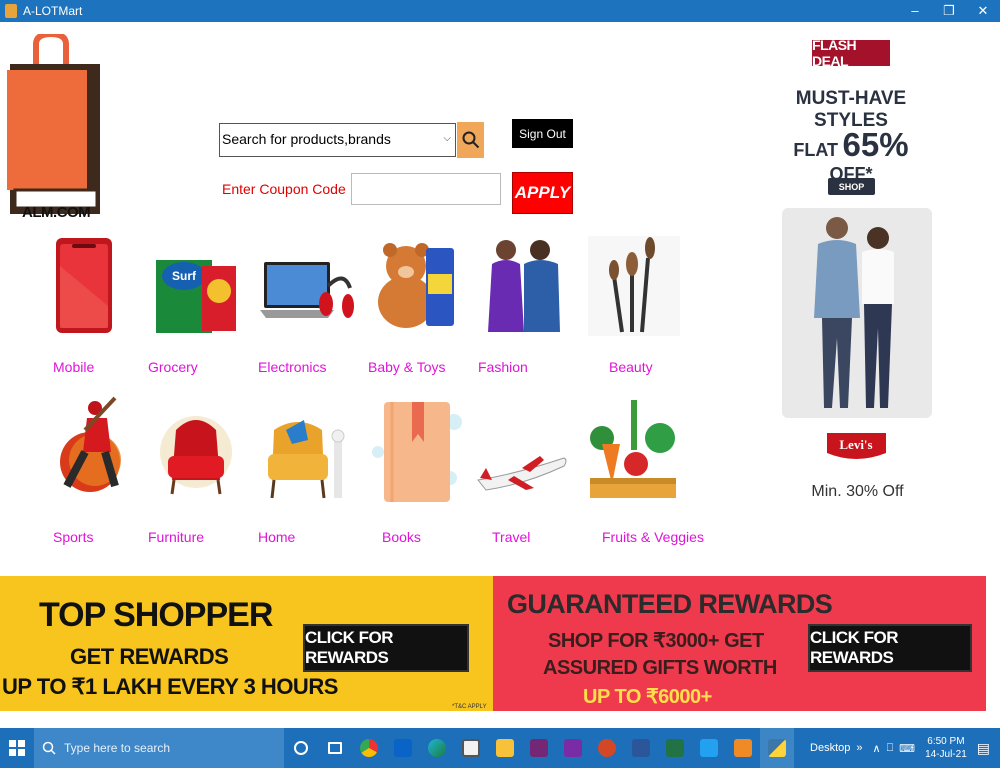 This screenshot has height=768, width=1000. What do you see at coordinates (854, 312) in the screenshot?
I see `models-image` at bounding box center [854, 312].